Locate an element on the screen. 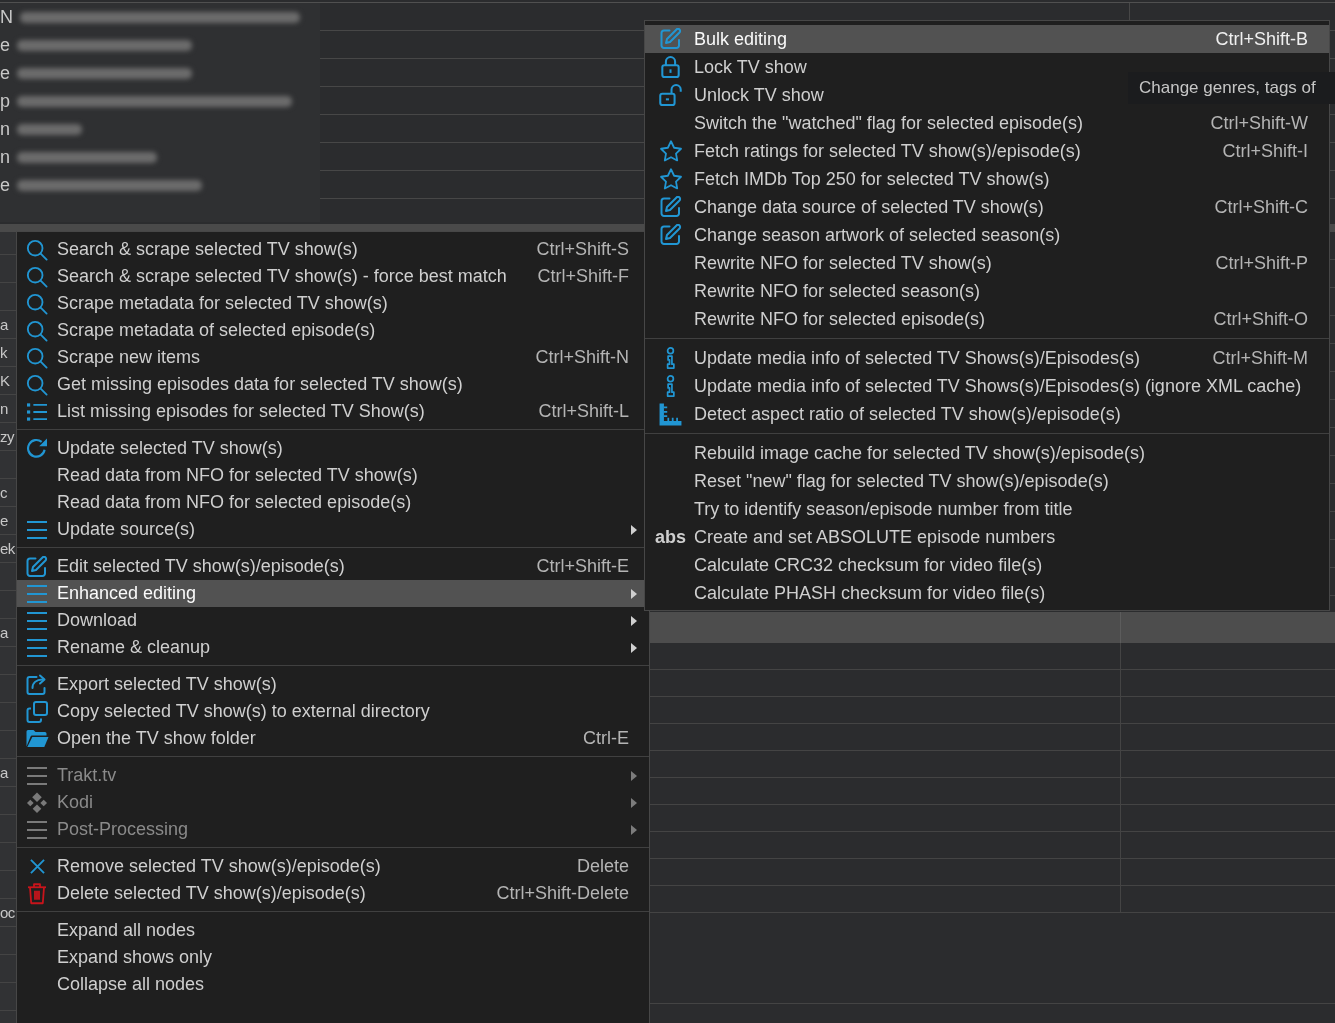 Image resolution: width=1335 pixels, height=1023 pixels. menu-item: Change data source of selected TV show(s) Ctrl+Shift-C is located at coordinates (987, 207).